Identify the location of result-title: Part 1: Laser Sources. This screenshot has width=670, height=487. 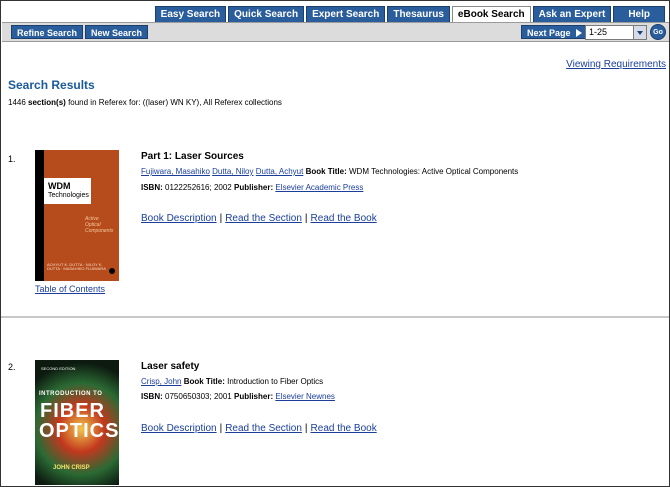
(192, 156).